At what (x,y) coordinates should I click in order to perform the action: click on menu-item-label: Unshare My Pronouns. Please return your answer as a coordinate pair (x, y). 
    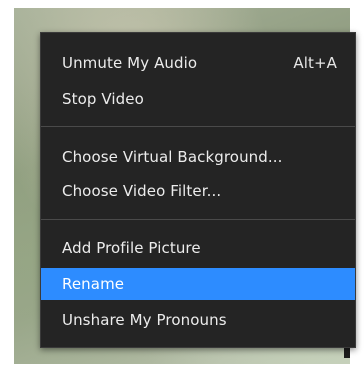
    Looking at the image, I should click on (144, 320).